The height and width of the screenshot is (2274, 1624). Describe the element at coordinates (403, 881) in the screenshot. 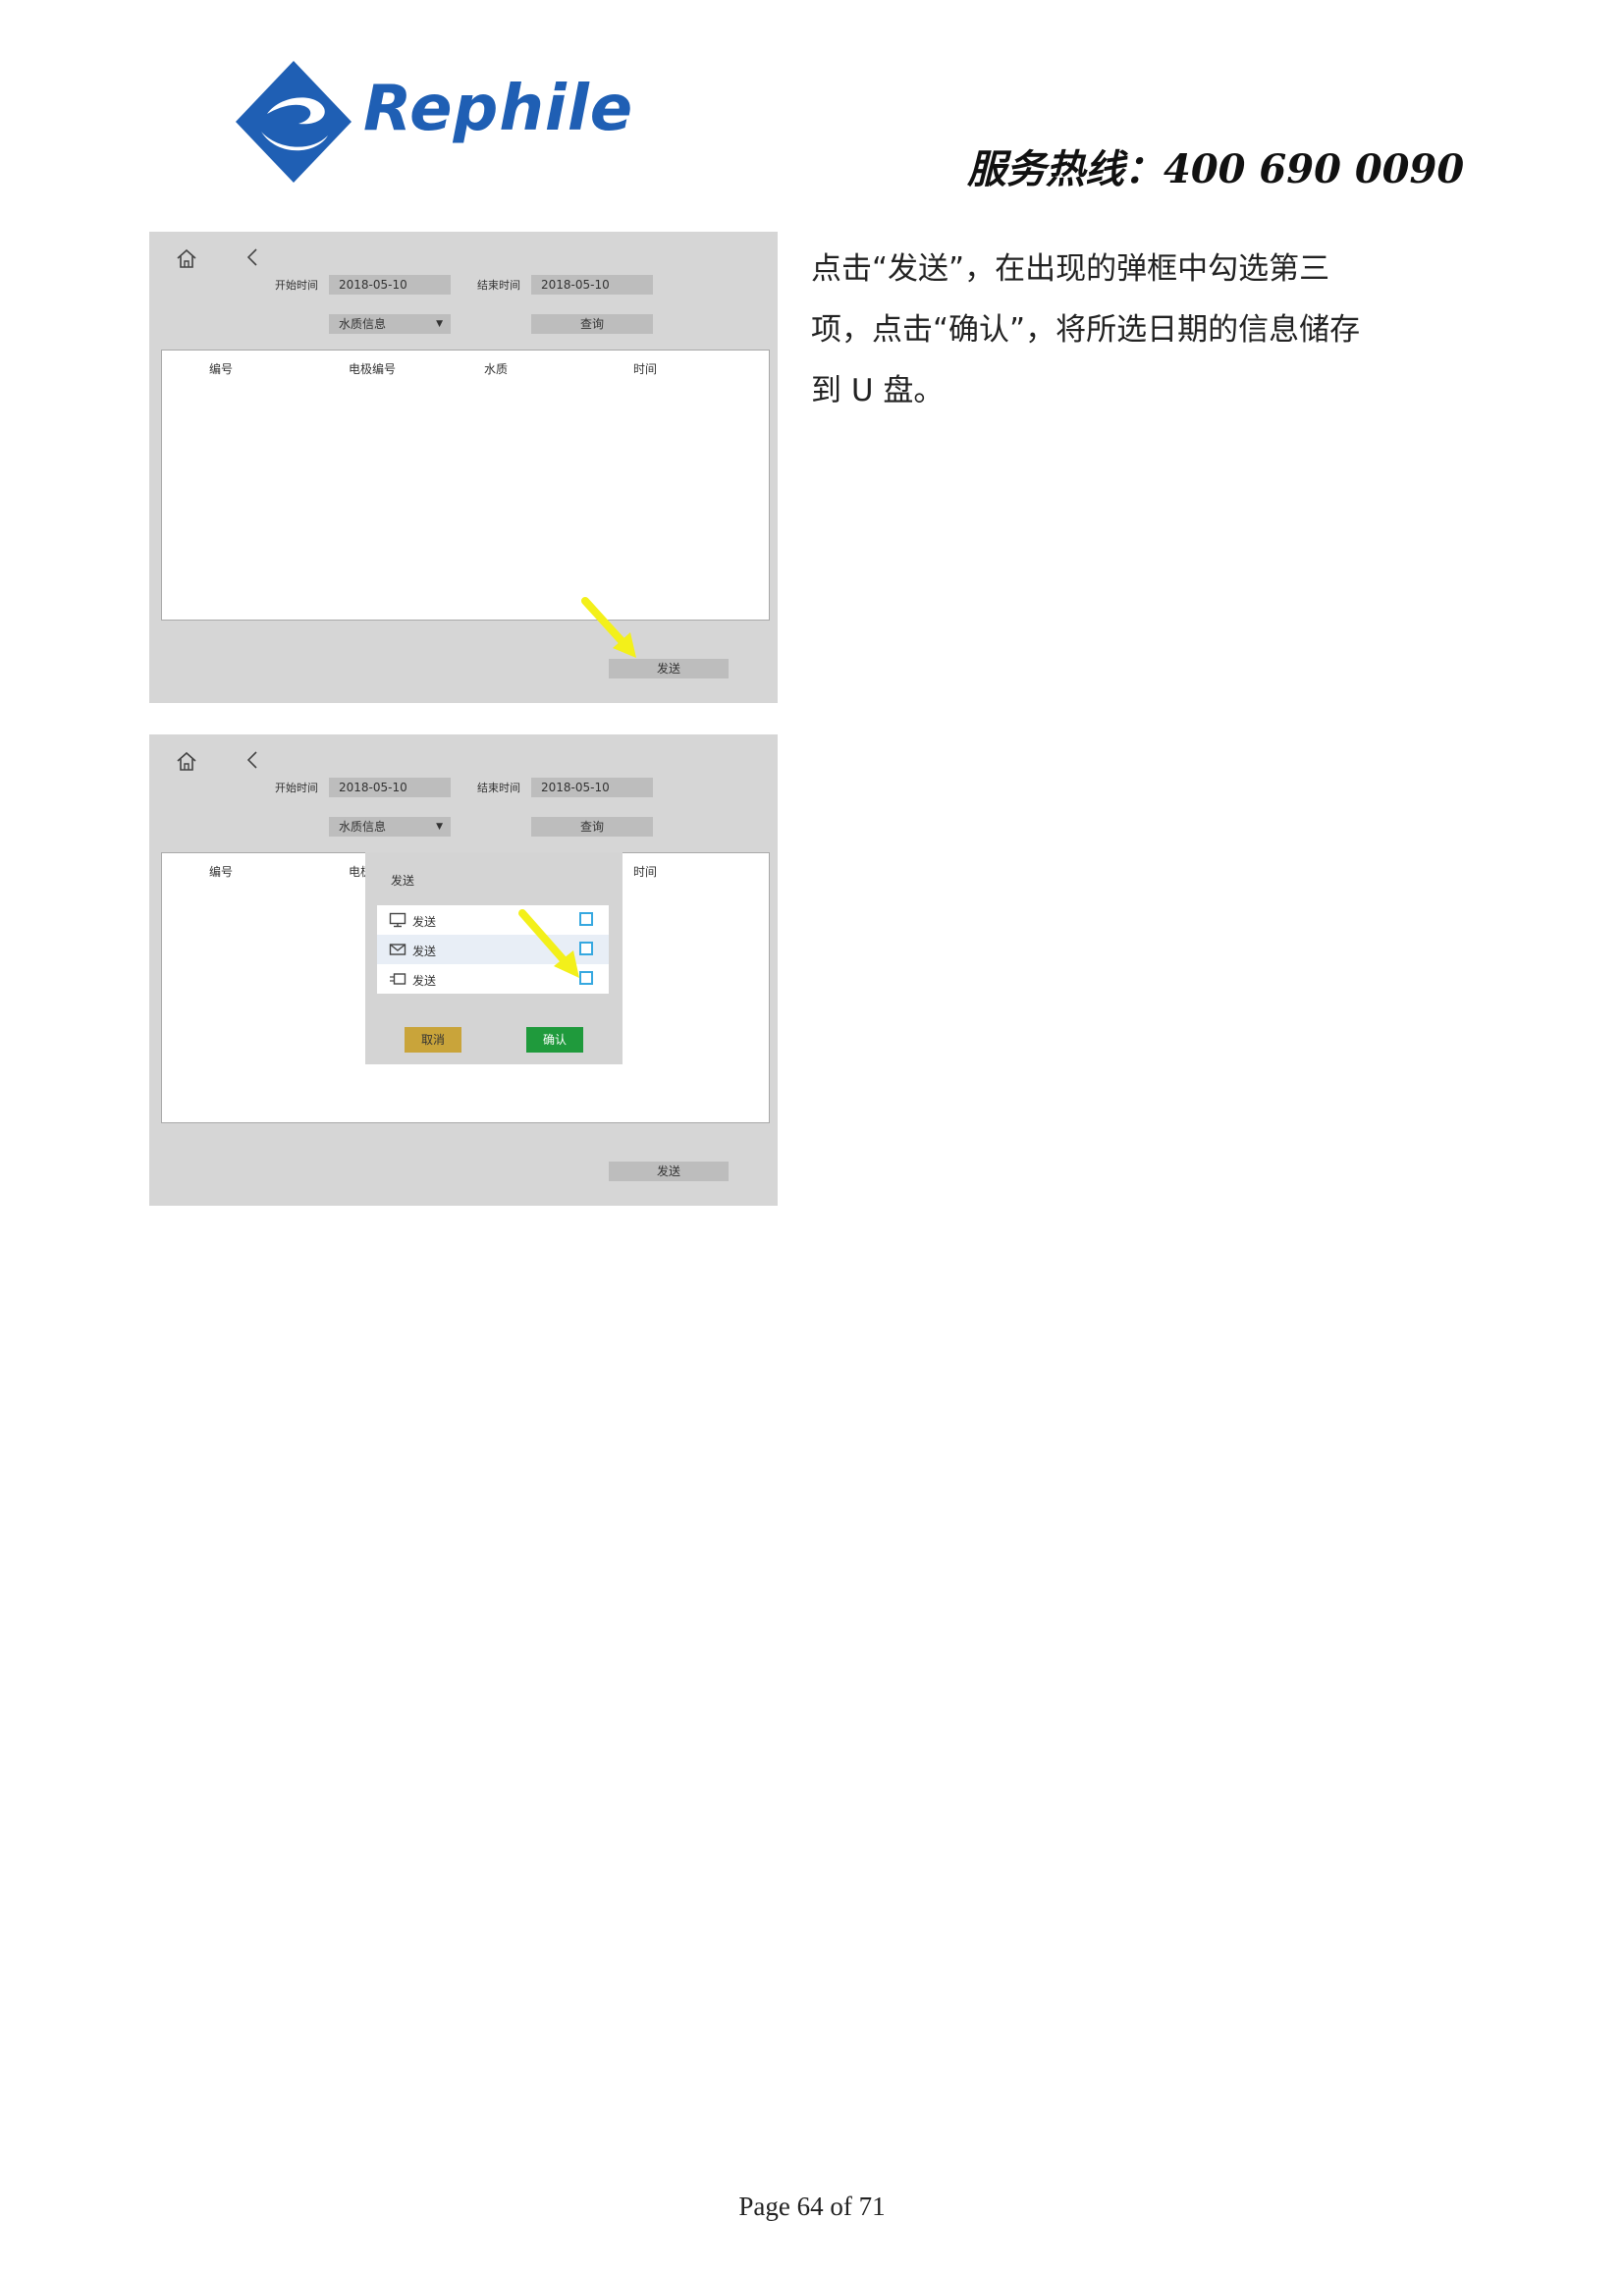

I see `dialog-title: 发送` at that location.